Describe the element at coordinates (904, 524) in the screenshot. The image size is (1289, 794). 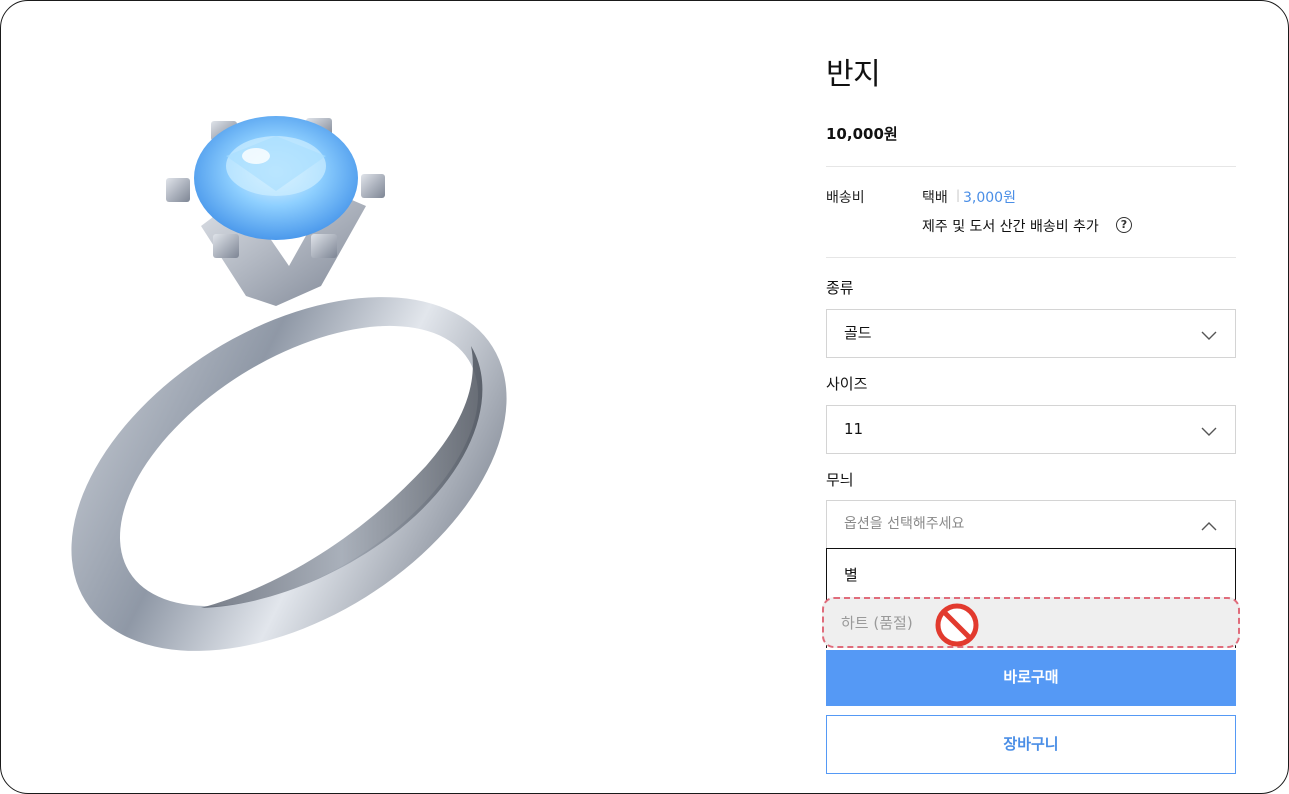
I see `pattern-select-placeholder: 옵션을 선택해주세요` at that location.